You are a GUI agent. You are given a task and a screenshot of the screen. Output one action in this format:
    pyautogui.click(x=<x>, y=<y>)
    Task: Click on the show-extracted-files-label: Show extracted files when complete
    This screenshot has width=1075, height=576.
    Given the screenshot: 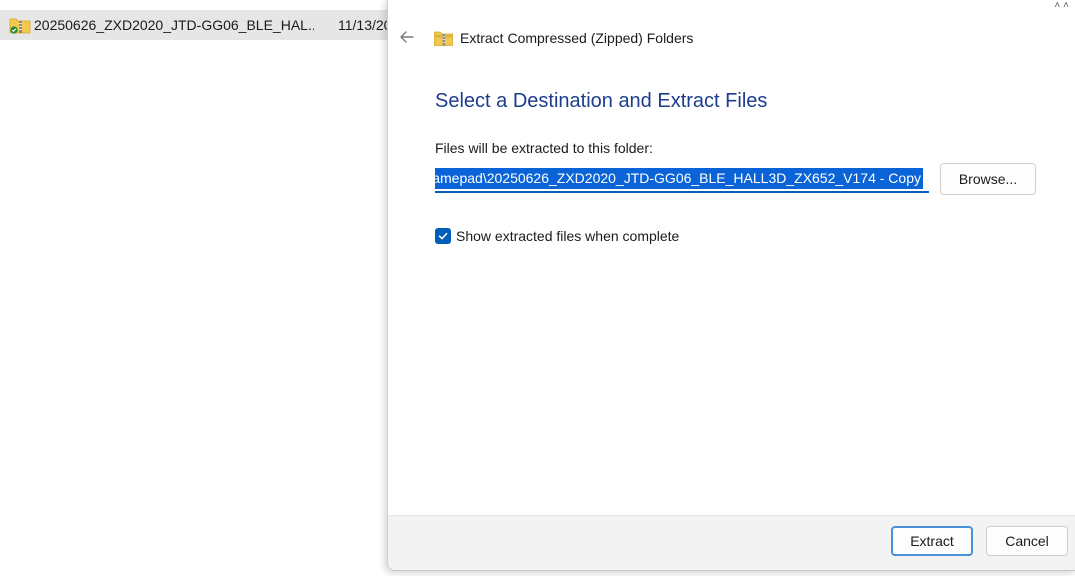 What is the action you would take?
    pyautogui.click(x=568, y=236)
    